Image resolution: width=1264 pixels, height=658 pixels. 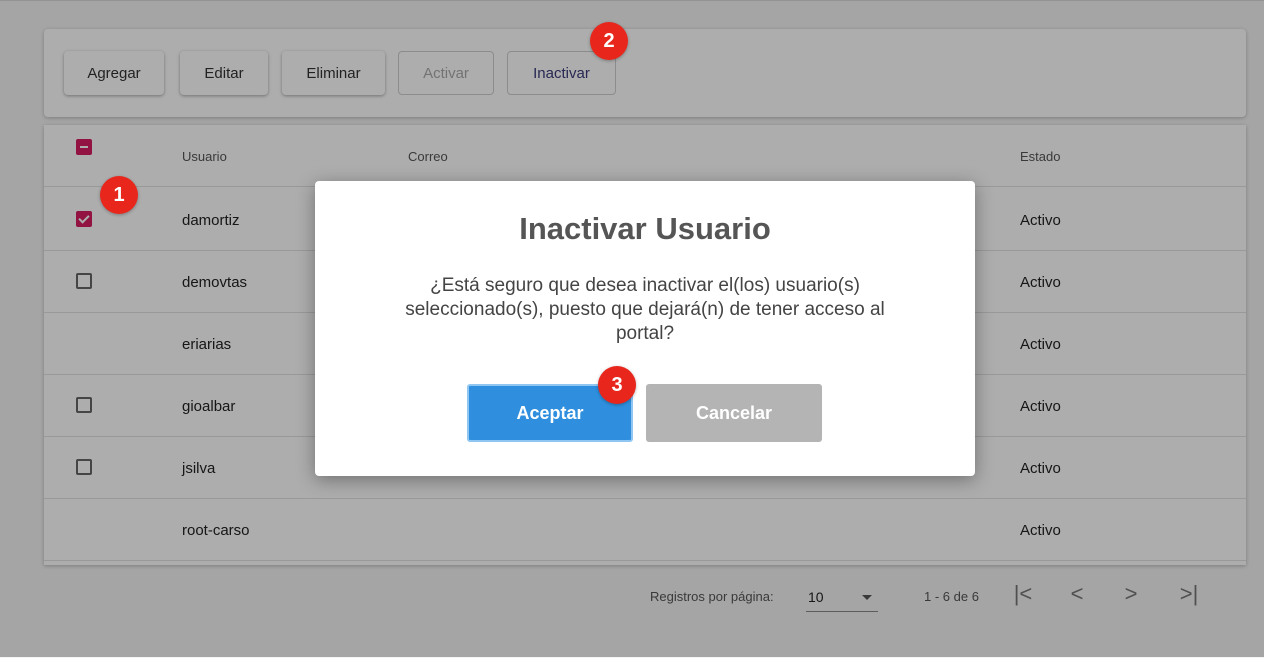 What do you see at coordinates (609, 41) in the screenshot?
I see `step-badge-2: 2` at bounding box center [609, 41].